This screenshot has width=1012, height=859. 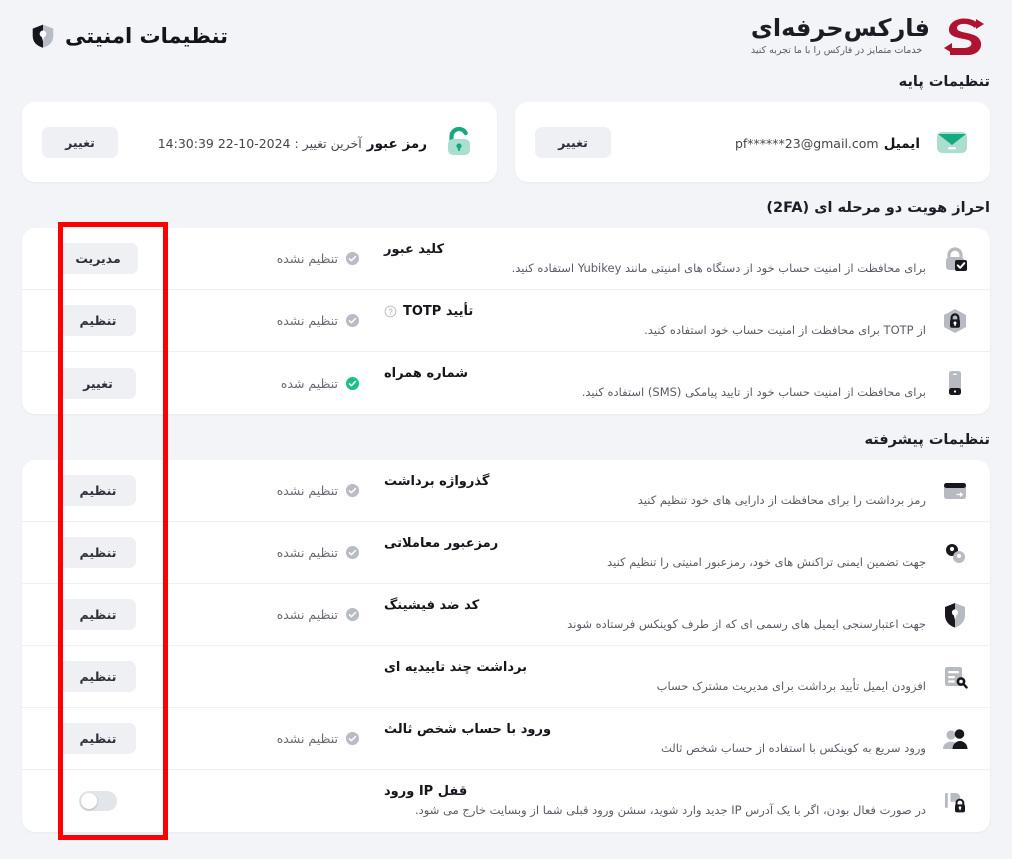 I want to click on keys-icon, so click(x=955, y=553).